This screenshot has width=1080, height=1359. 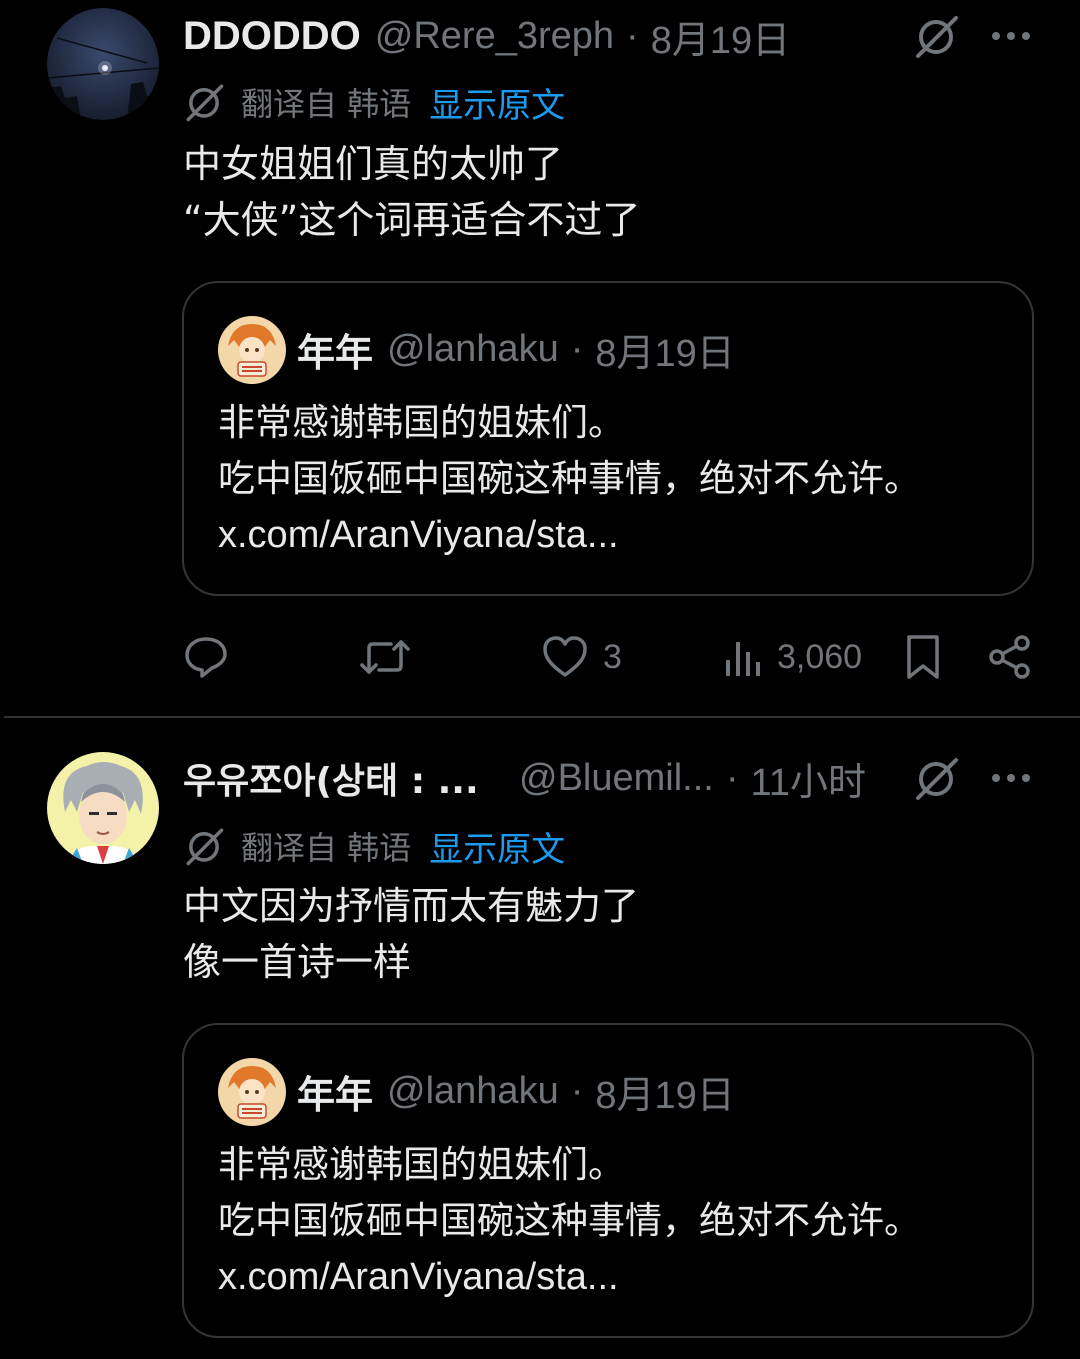 What do you see at coordinates (565, 656) in the screenshot?
I see `heart-icon` at bounding box center [565, 656].